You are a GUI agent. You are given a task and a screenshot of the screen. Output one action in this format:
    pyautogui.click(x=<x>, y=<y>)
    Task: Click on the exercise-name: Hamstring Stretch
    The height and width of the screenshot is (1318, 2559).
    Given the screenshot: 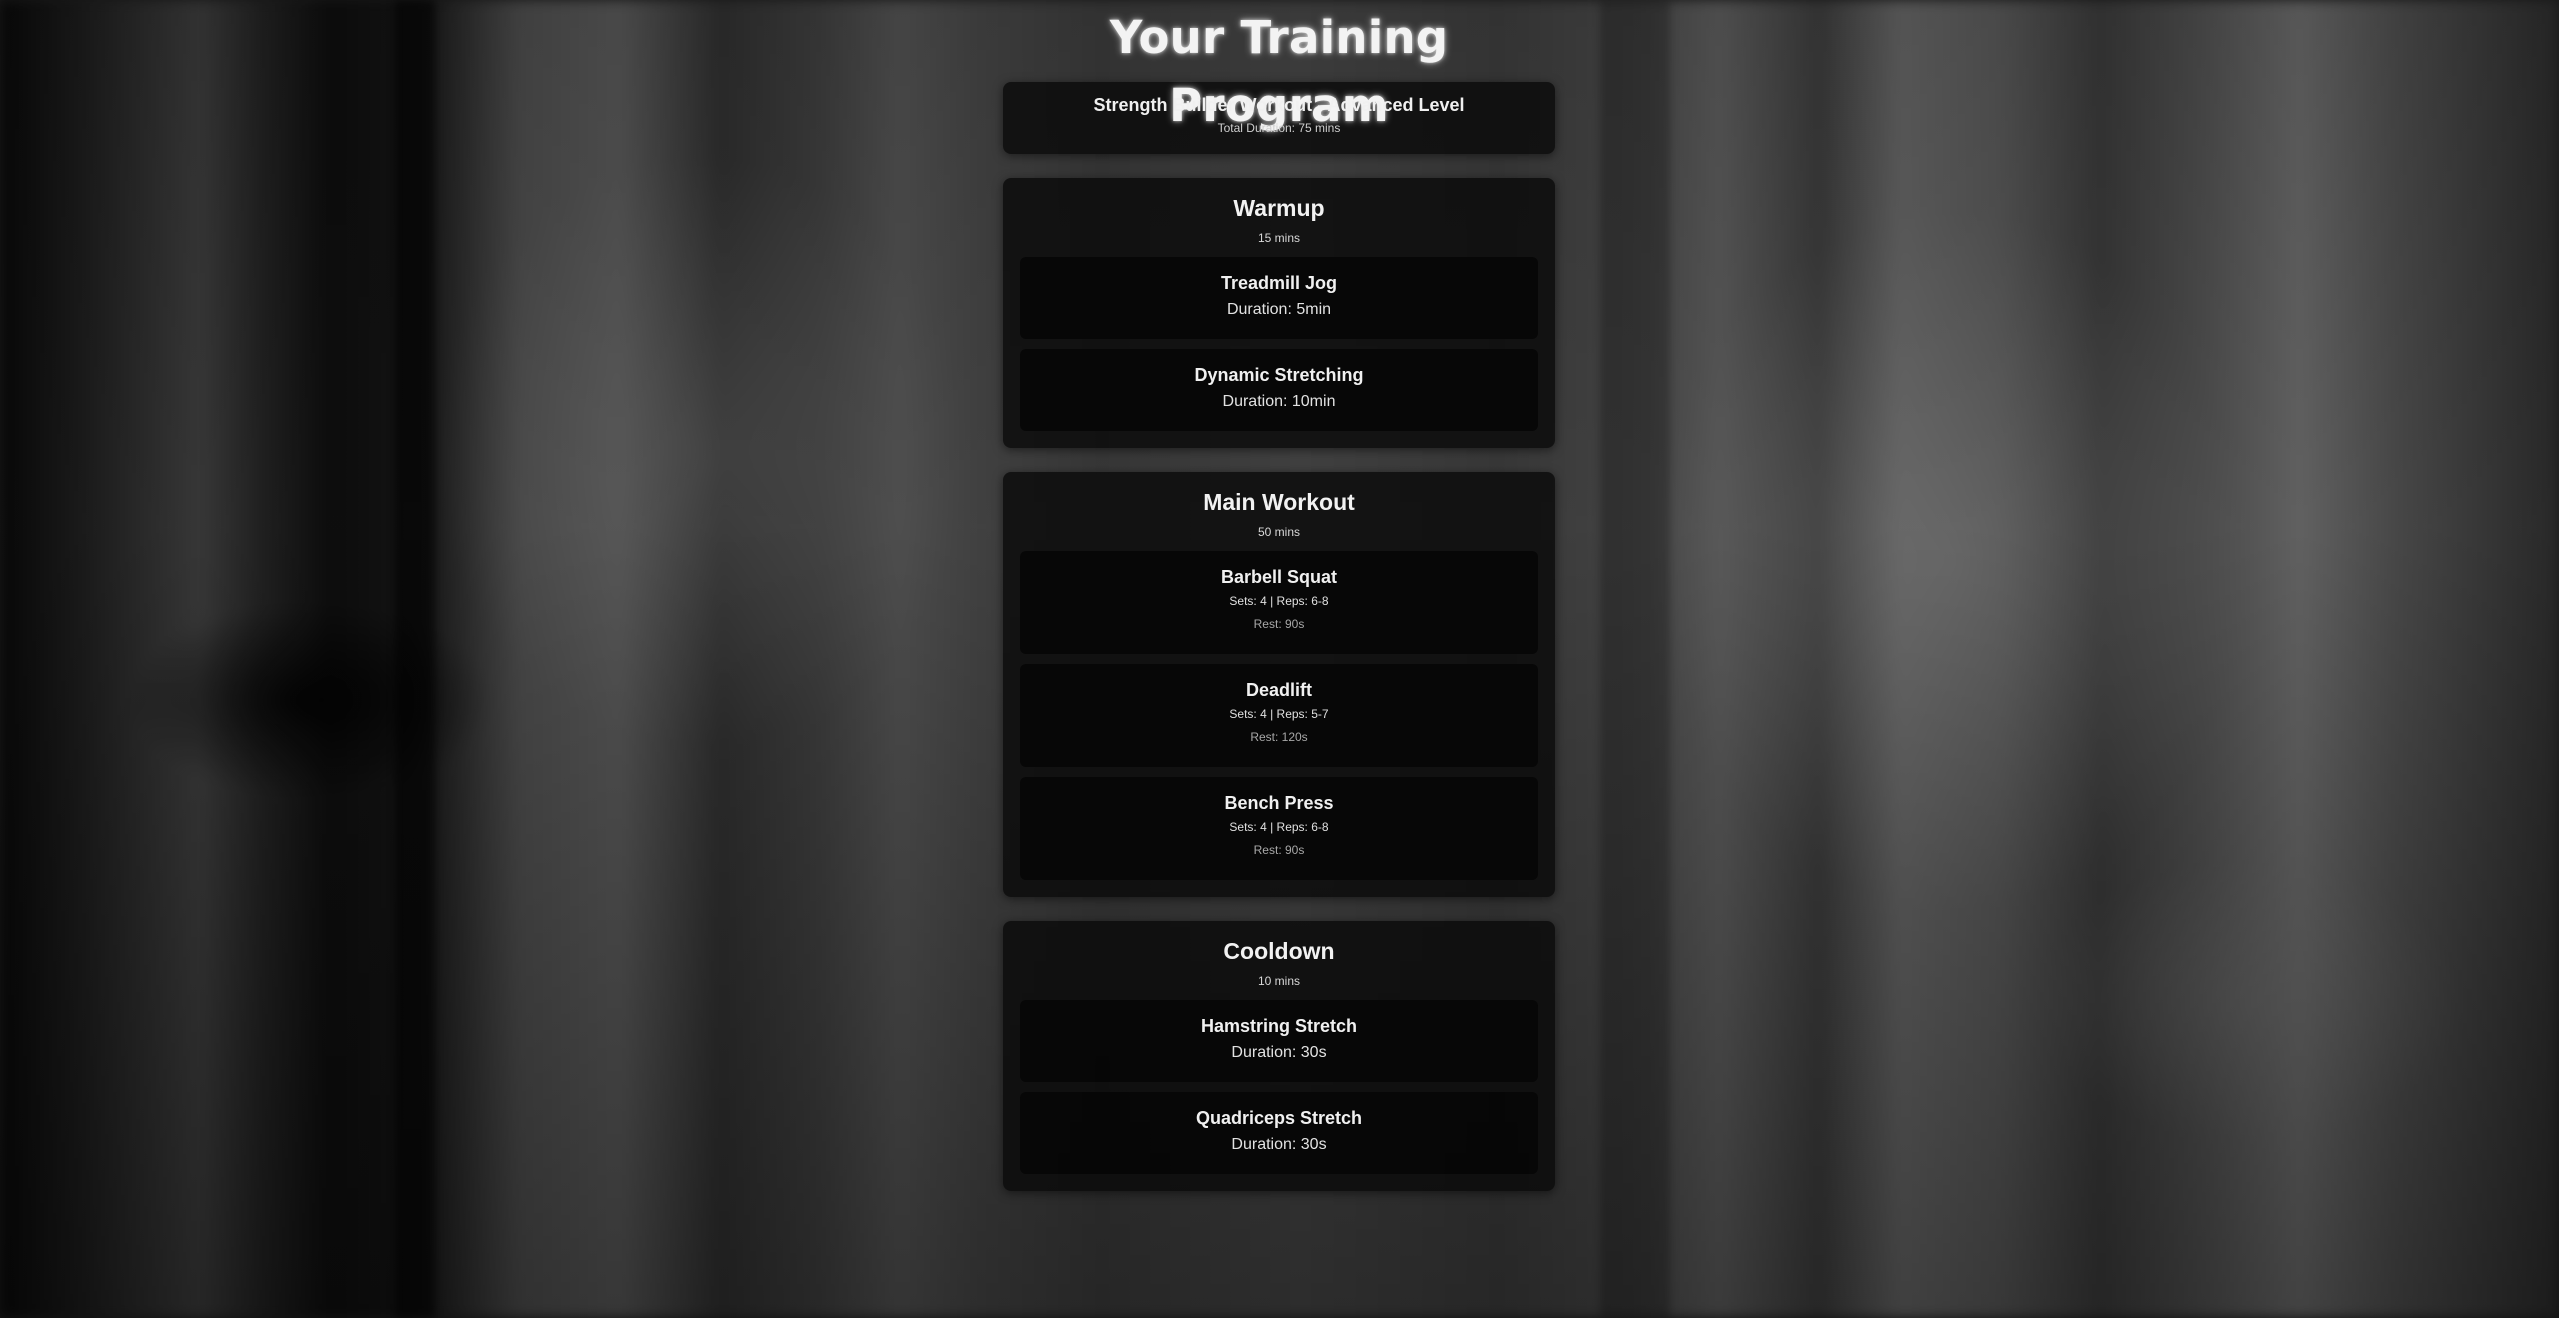 What is the action you would take?
    pyautogui.click(x=1279, y=1026)
    